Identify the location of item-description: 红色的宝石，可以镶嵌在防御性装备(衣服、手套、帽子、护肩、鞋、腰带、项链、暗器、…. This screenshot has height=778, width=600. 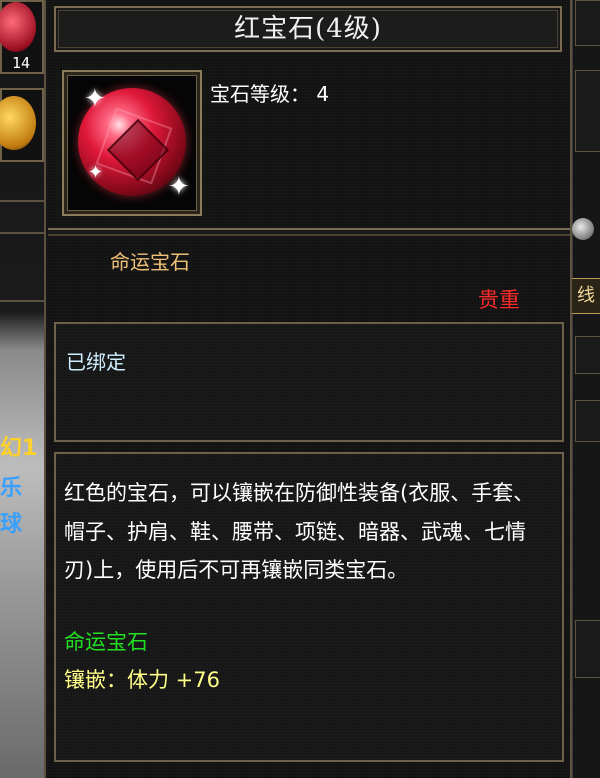
(299, 531).